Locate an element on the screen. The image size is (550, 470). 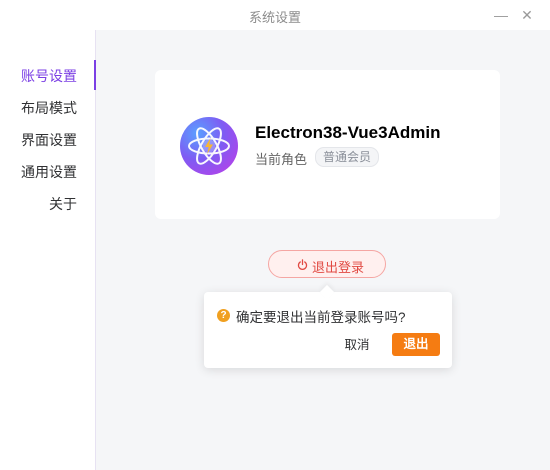
title-bar: 系统设置 — ✕ is located at coordinates (275, 15).